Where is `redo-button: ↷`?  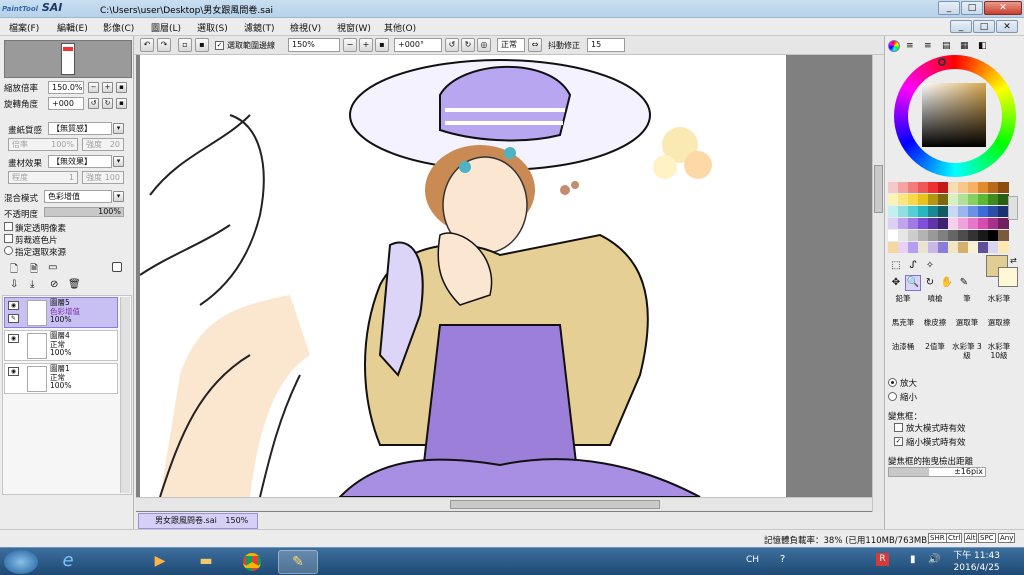
redo-button: ↷ is located at coordinates (164, 45).